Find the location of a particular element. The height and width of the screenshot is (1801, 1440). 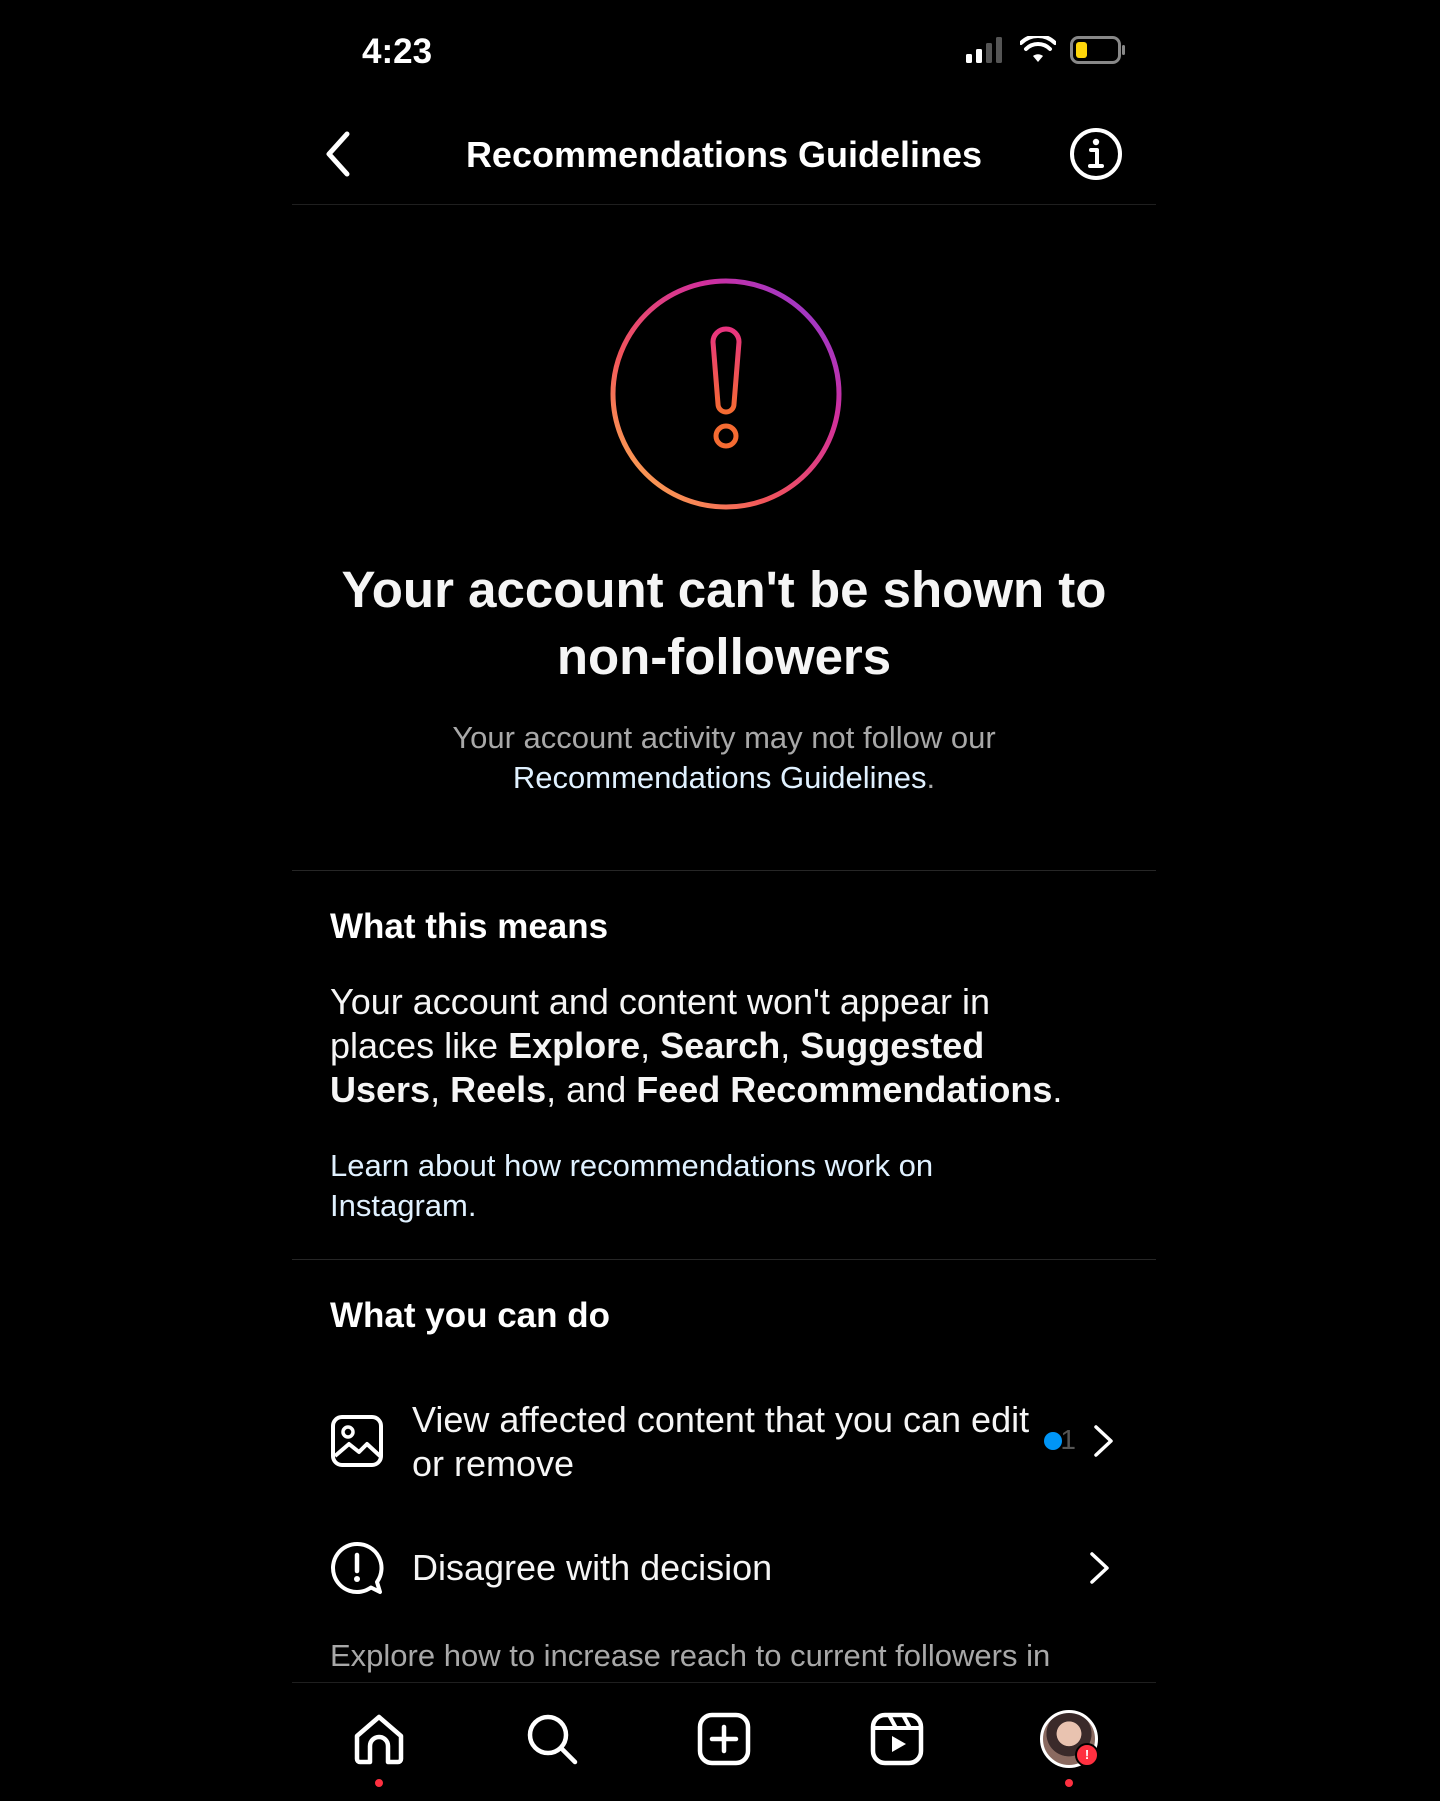

status-time: 4:23 is located at coordinates (397, 51).